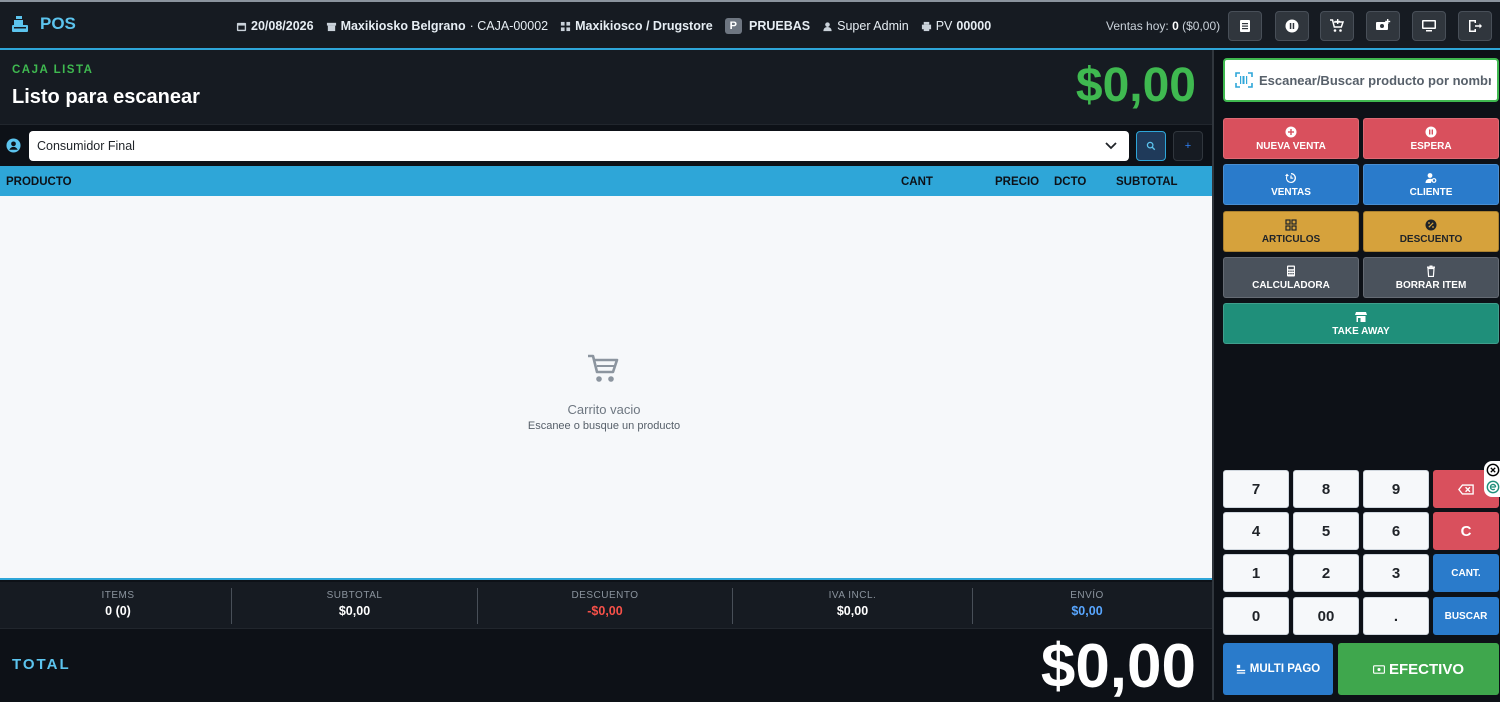  What do you see at coordinates (1256, 489) in the screenshot?
I see `key-7: 7` at bounding box center [1256, 489].